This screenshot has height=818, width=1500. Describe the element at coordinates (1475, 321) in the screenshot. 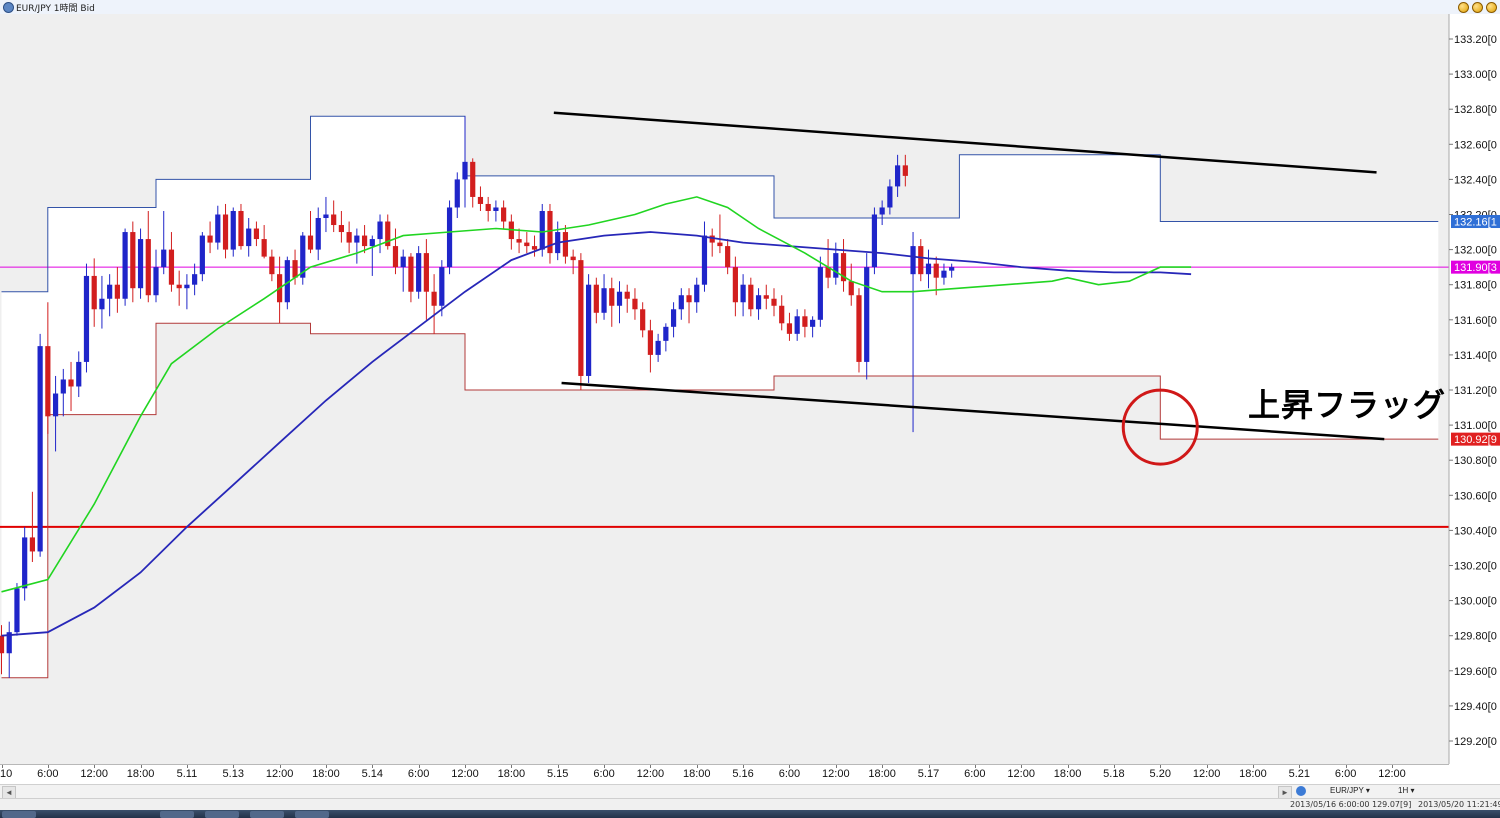

I see `y-tick-label: 131.60[0` at that location.